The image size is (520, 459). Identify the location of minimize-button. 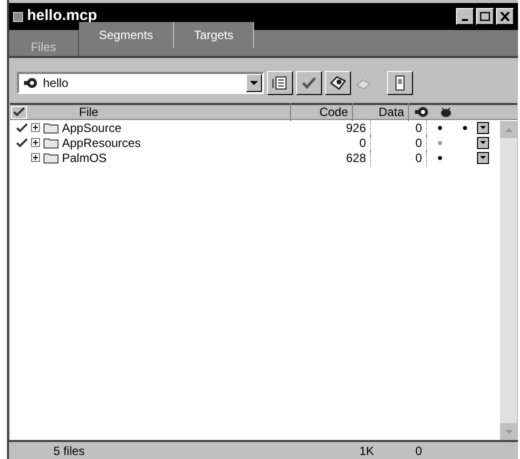
(465, 16).